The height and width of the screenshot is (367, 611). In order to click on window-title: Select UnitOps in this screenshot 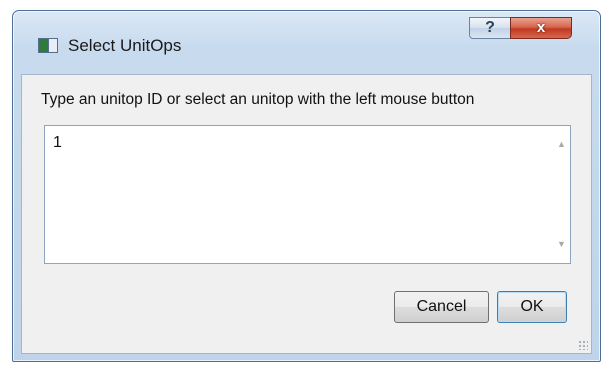, I will do `click(125, 45)`.